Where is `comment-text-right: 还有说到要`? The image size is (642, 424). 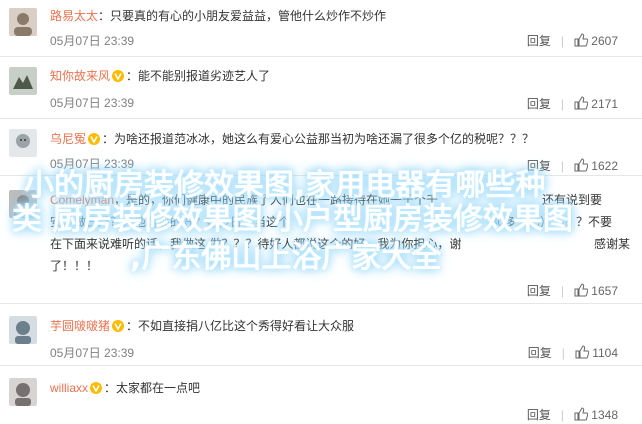 comment-text-right: 还有说到要 is located at coordinates (571, 200).